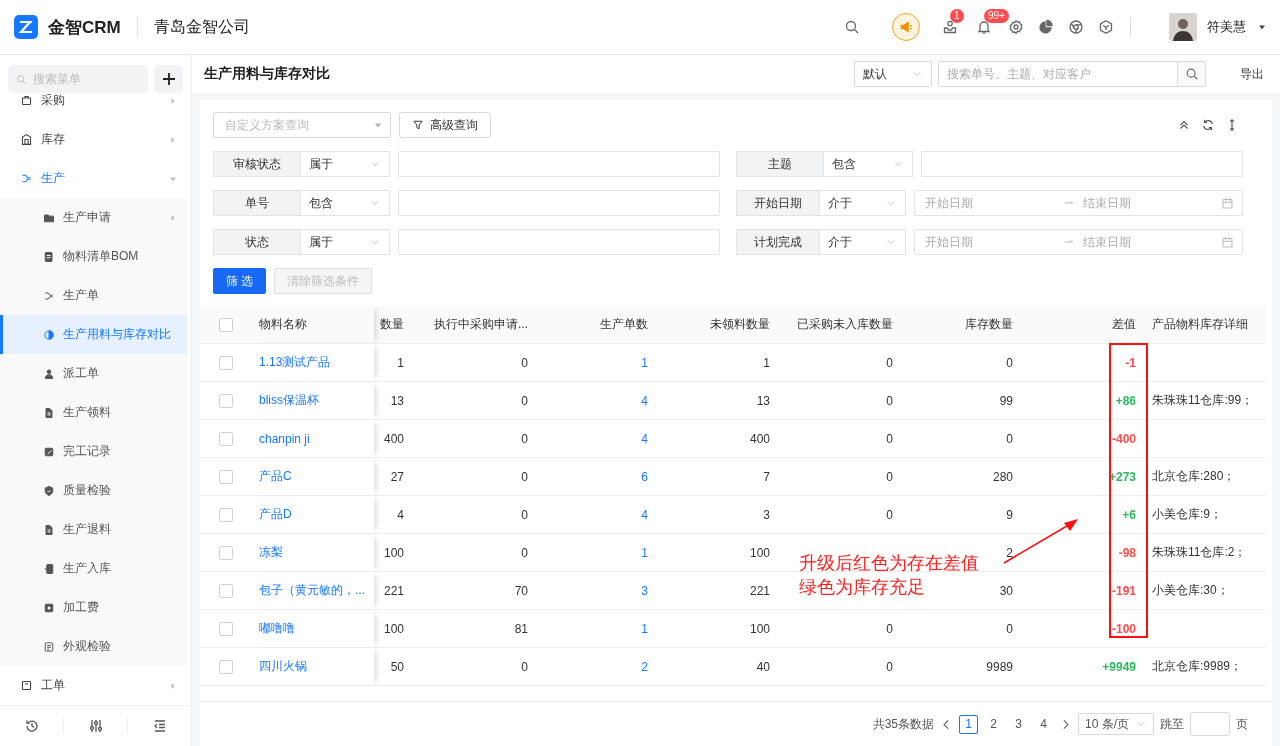 Image resolution: width=1280 pixels, height=746 pixels. What do you see at coordinates (275, 476) in the screenshot?
I see `product-link: 产品C` at bounding box center [275, 476].